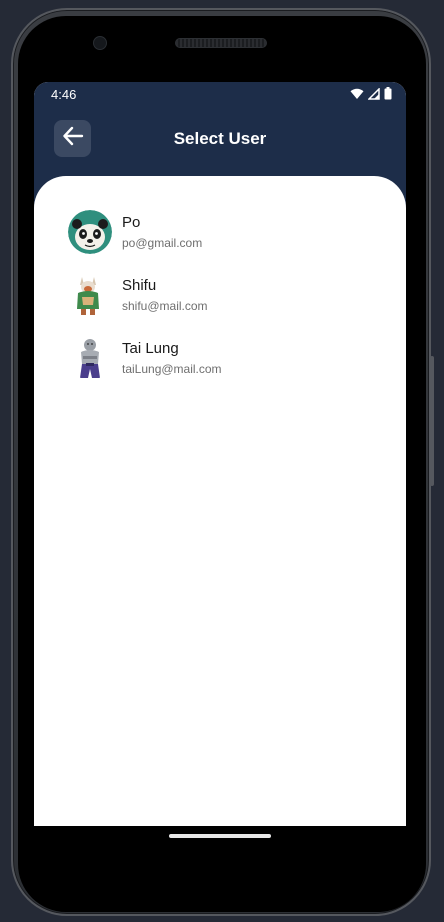 Image resolution: width=444 pixels, height=922 pixels. Describe the element at coordinates (172, 369) in the screenshot. I see `user-email: taiLung@mail.com` at that location.